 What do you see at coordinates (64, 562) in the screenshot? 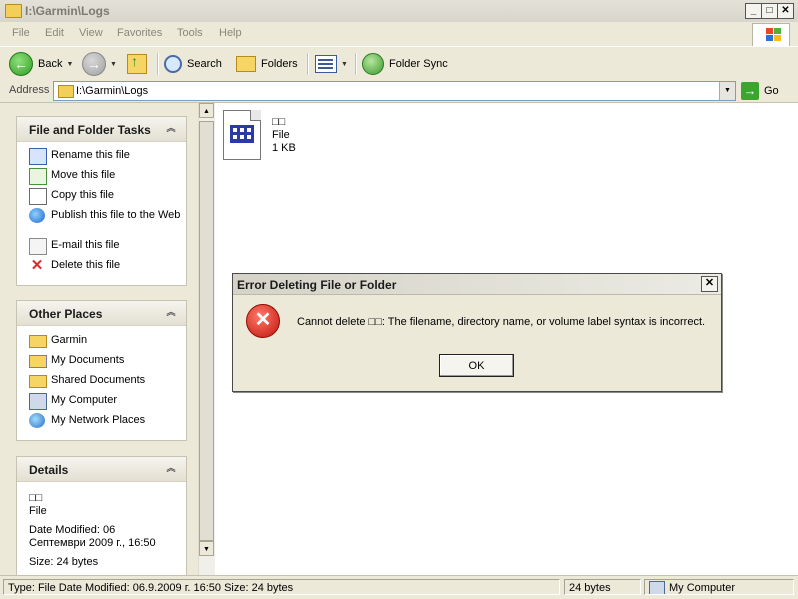
I see `details-size: Size: 24 bytes` at bounding box center [64, 562].